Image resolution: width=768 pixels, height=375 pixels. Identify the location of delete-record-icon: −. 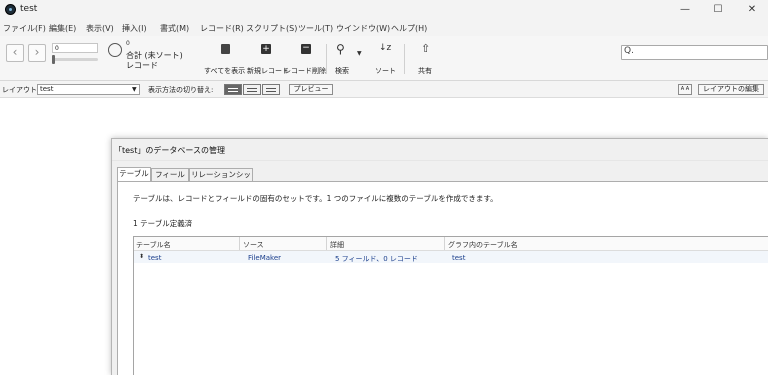
(306, 49).